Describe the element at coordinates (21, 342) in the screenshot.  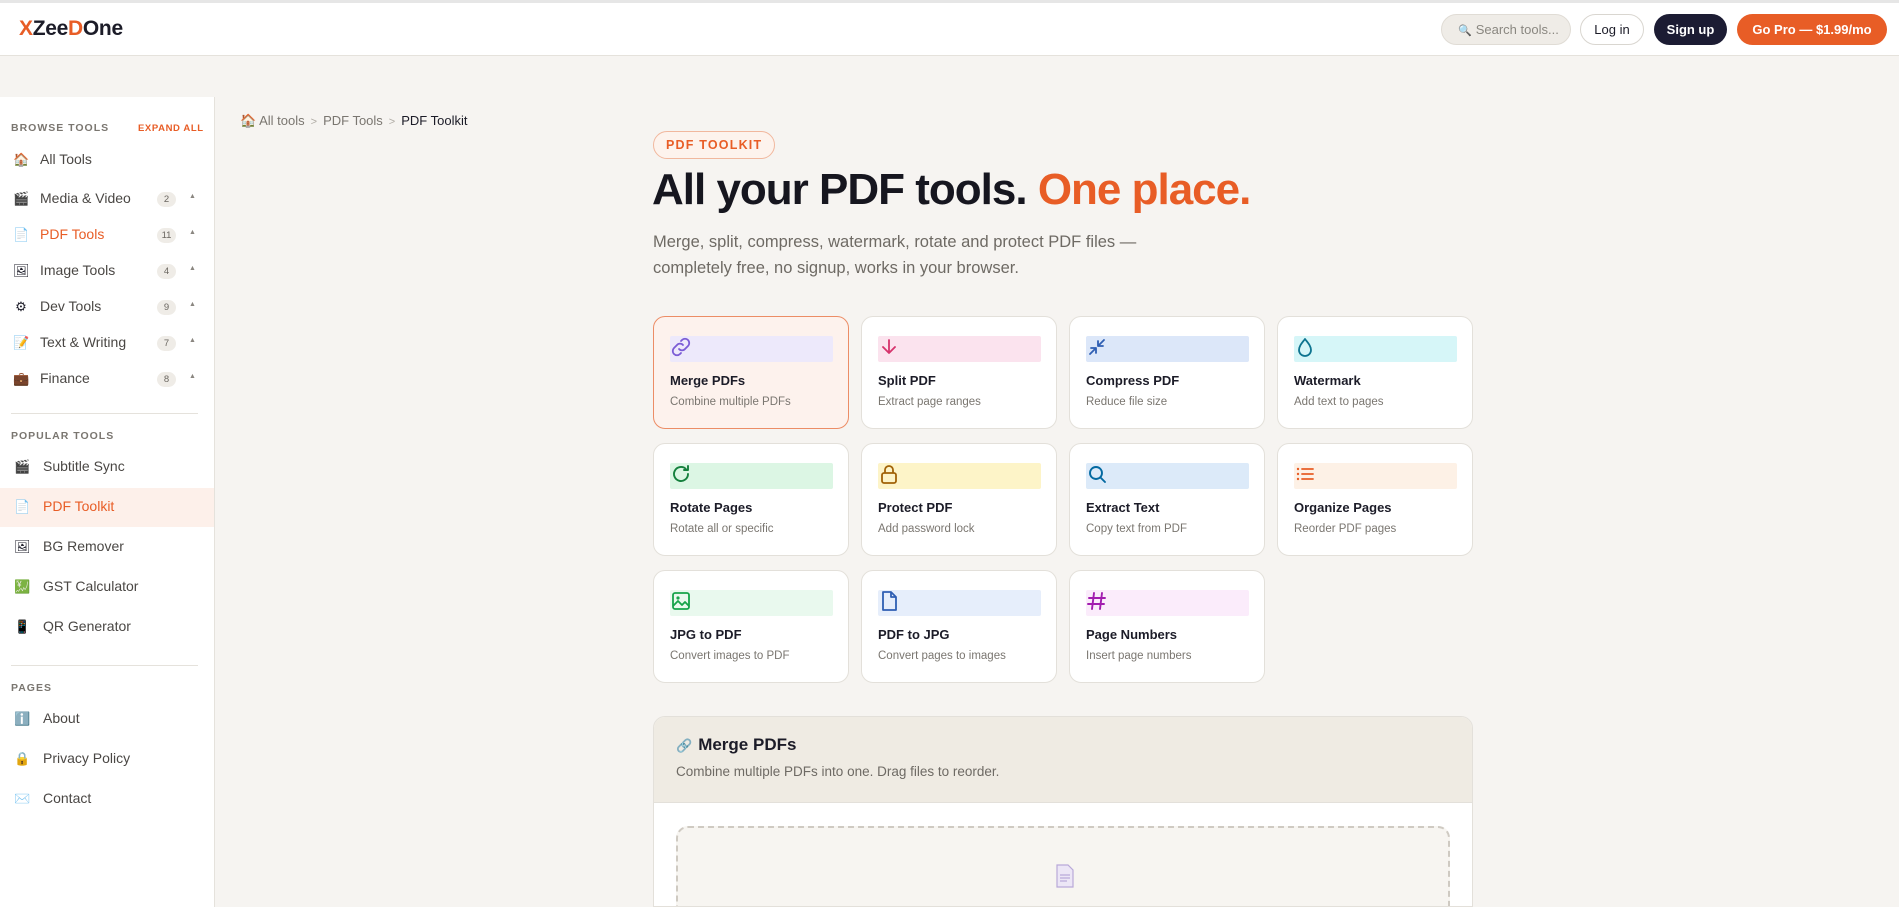
I see `pencil-icon: 📝` at that location.